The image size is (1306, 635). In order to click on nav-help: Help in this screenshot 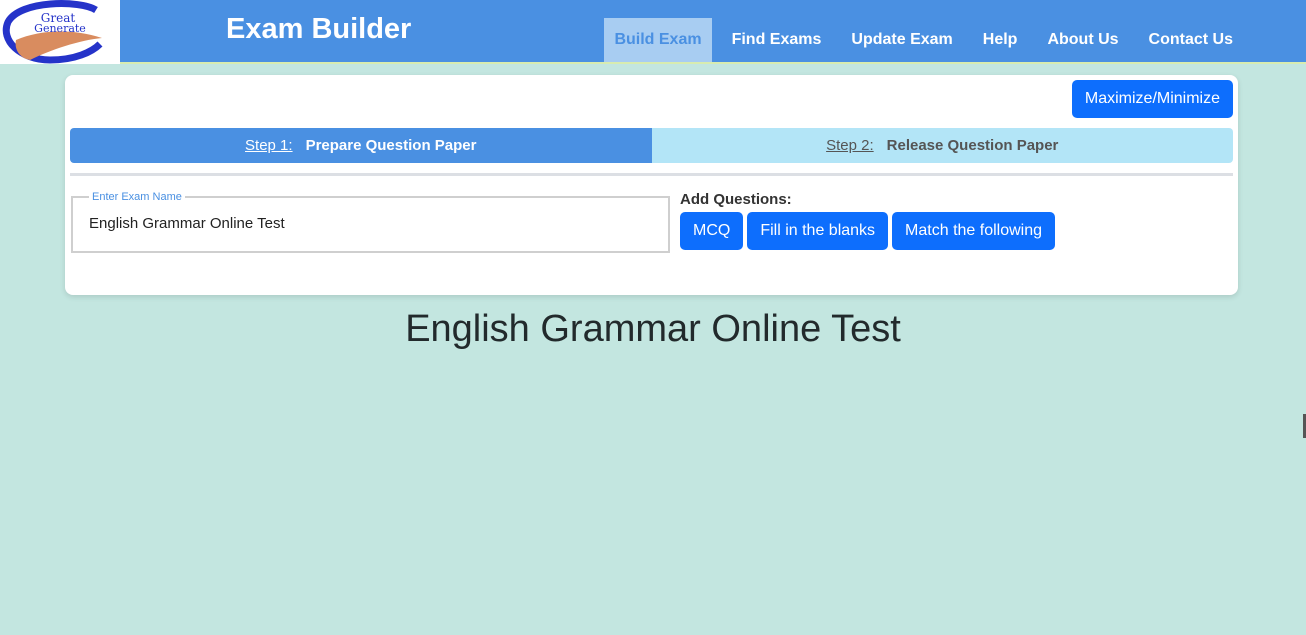, I will do `click(1000, 40)`.